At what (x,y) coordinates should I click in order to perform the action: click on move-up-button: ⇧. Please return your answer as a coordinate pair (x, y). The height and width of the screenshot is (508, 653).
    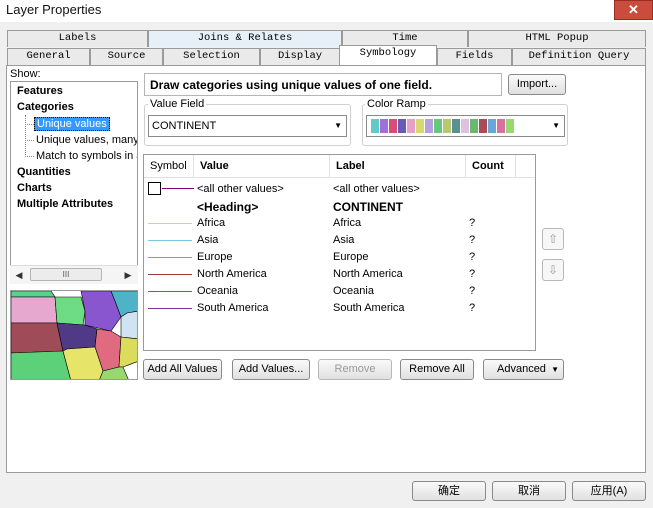
    Looking at the image, I should click on (553, 239).